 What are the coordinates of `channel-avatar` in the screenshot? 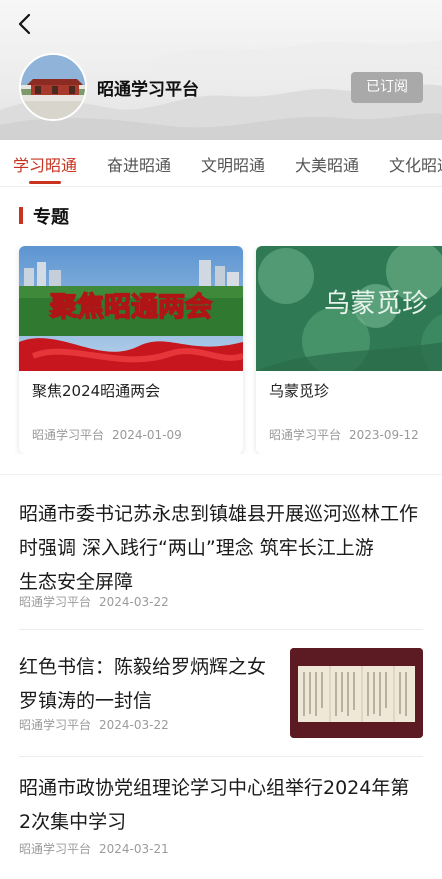 It's located at (53, 87).